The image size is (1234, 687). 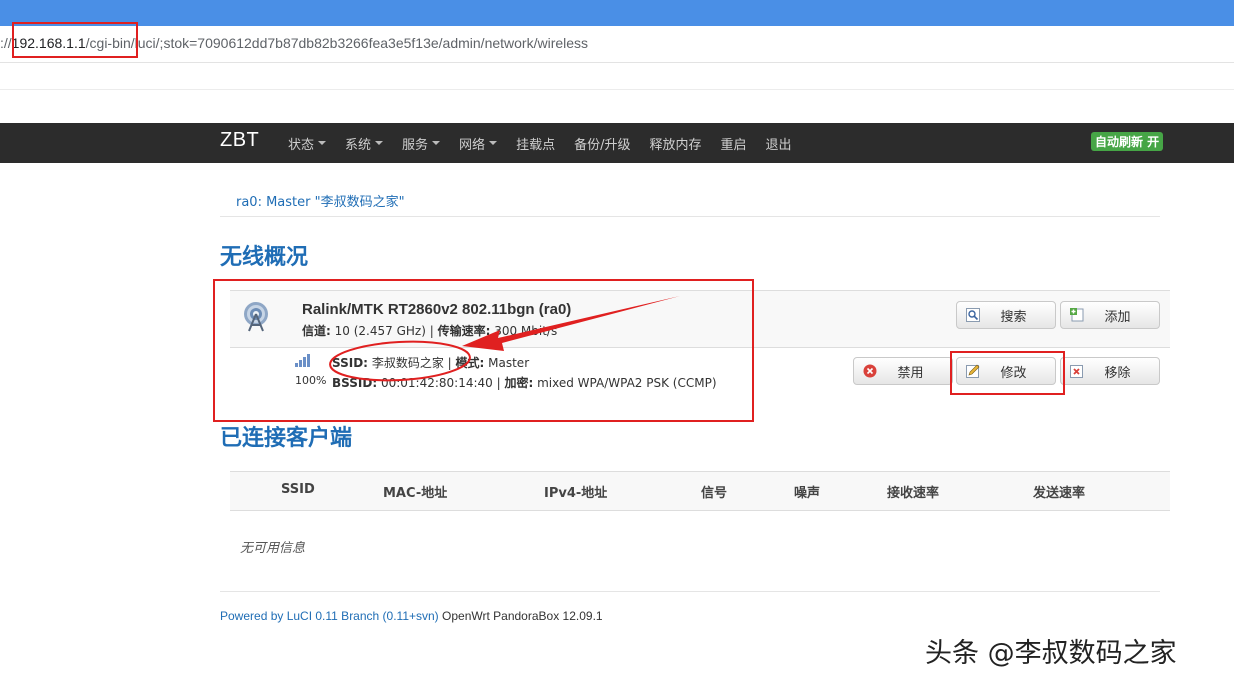 I want to click on column-header-tx-rate: 发送速率, so click(x=1059, y=493).